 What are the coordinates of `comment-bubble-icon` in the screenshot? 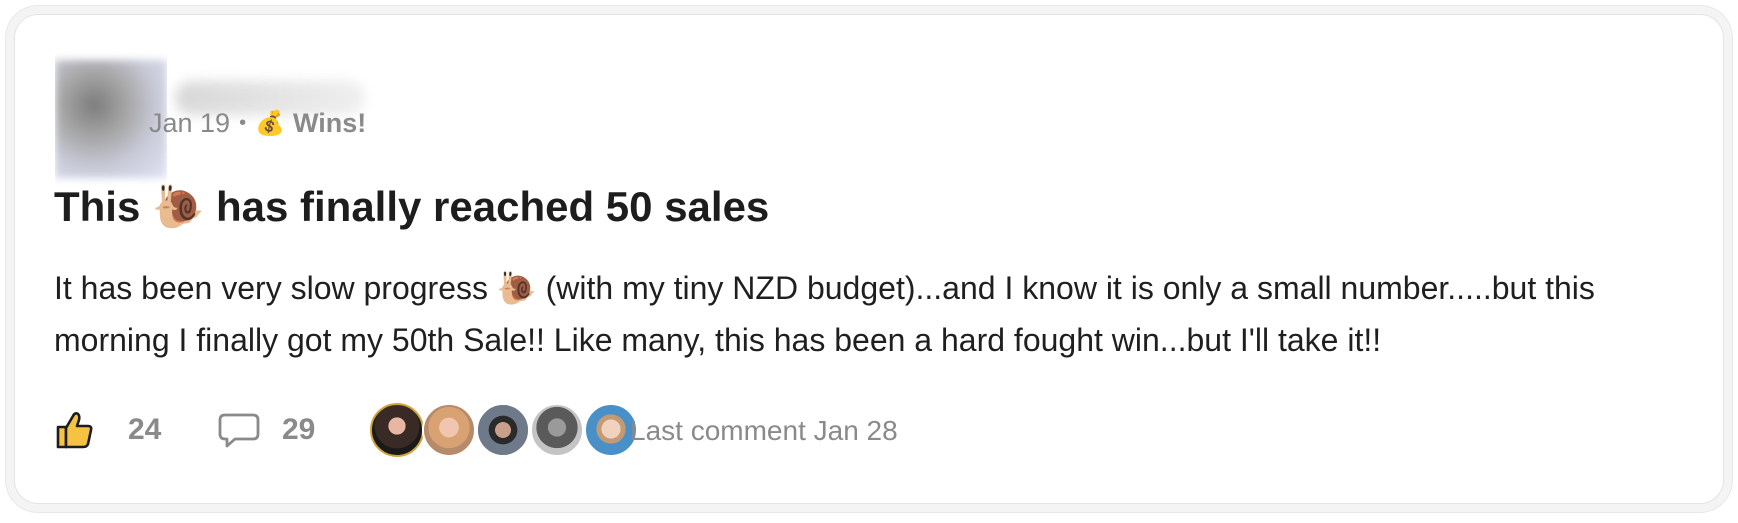 It's located at (239, 430).